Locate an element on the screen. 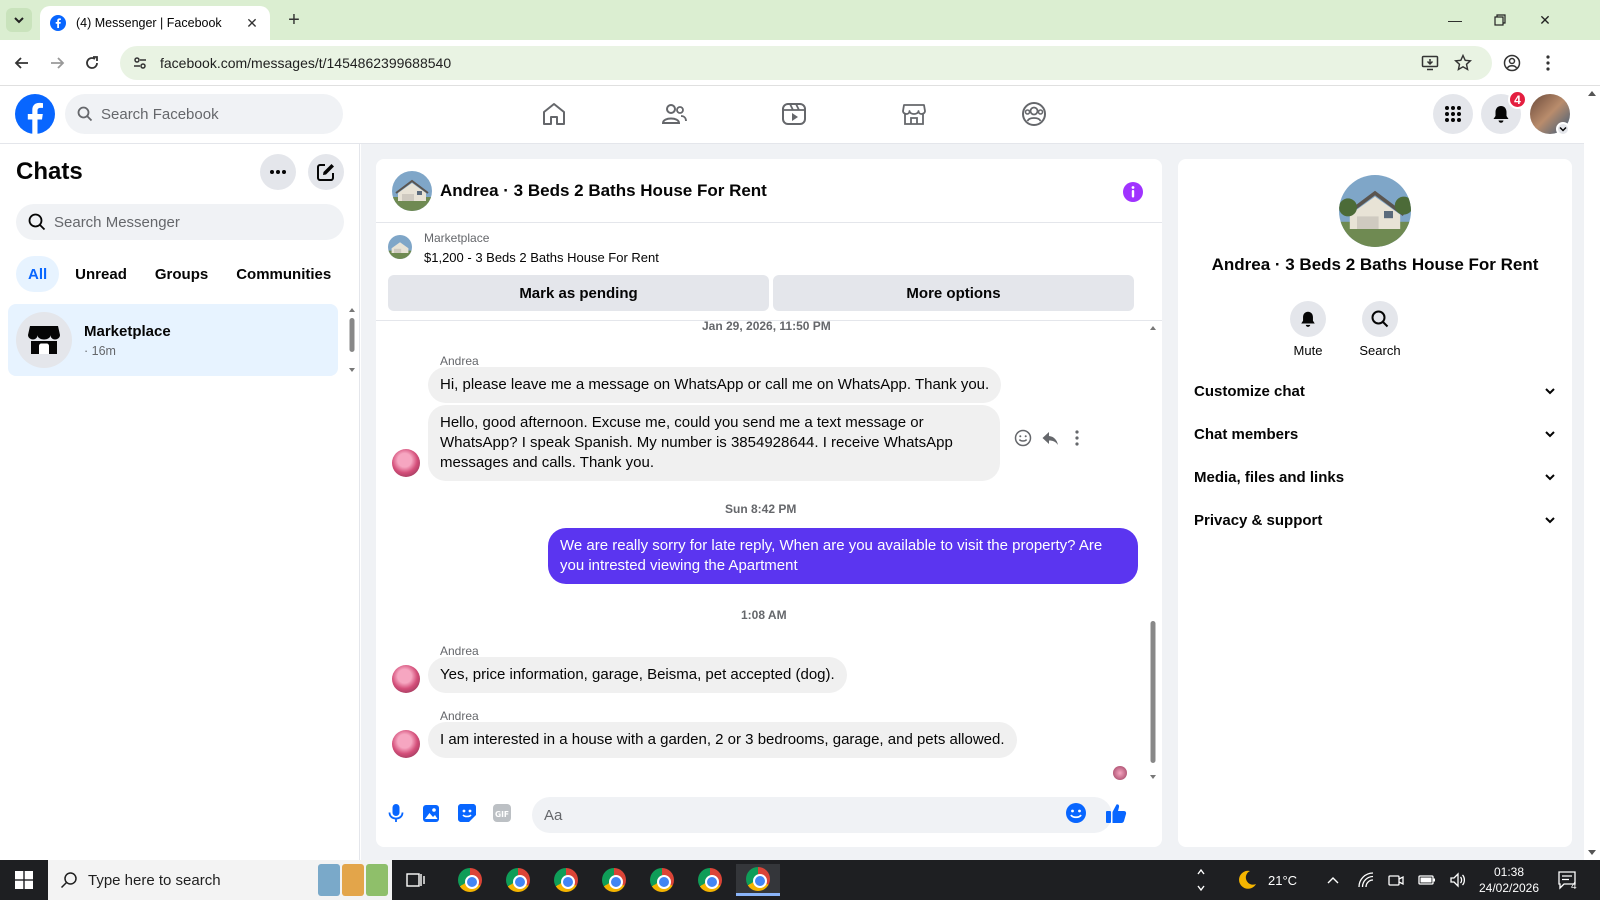  marketplace-icon is located at coordinates (914, 114).